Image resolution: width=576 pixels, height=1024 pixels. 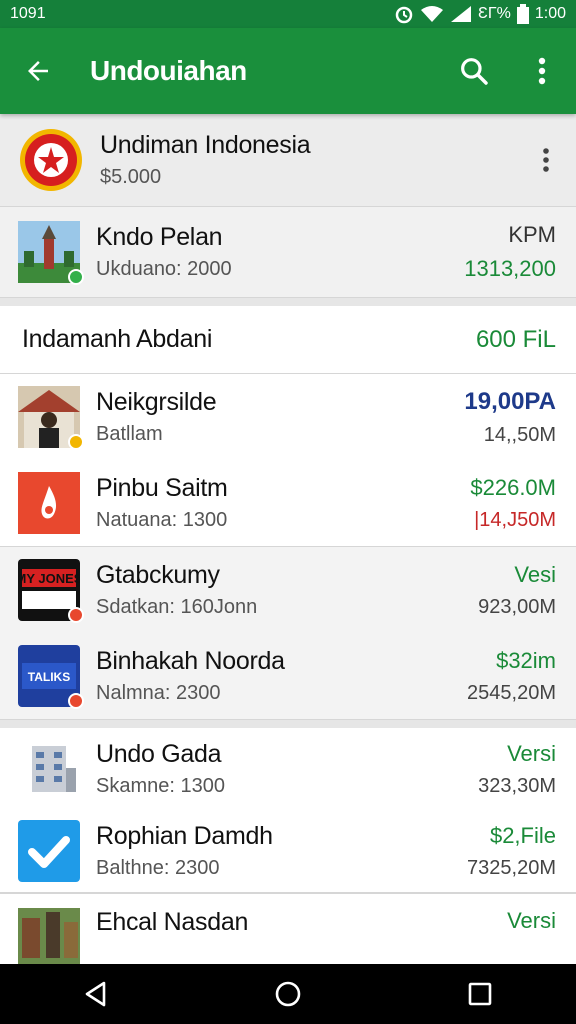 I want to click on nav-recents-icon, so click(x=480, y=994).